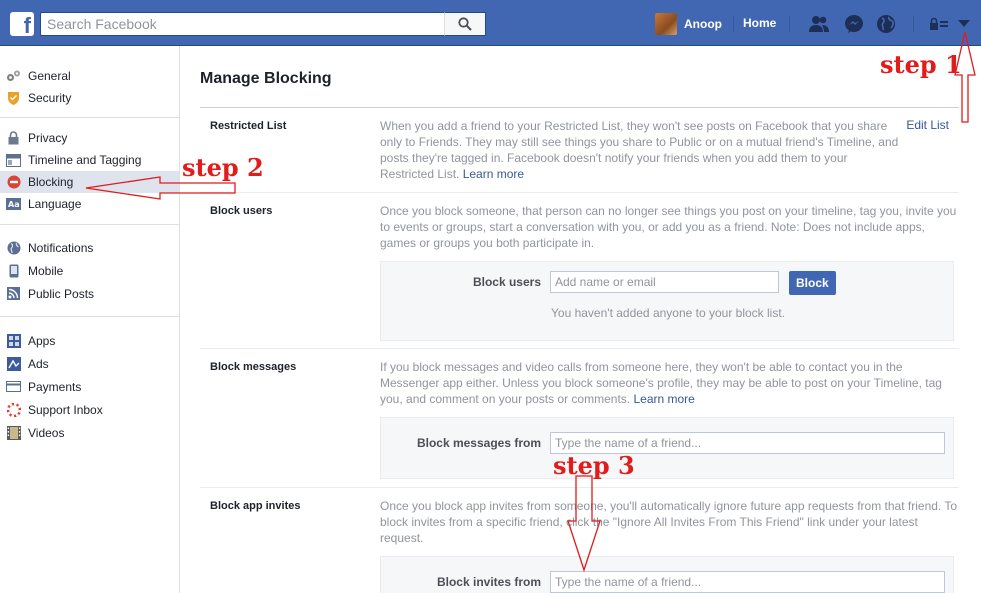 Image resolution: width=981 pixels, height=593 pixels. Describe the element at coordinates (490, 23) in the screenshot. I see `top-bar: f Anoop Home` at that location.